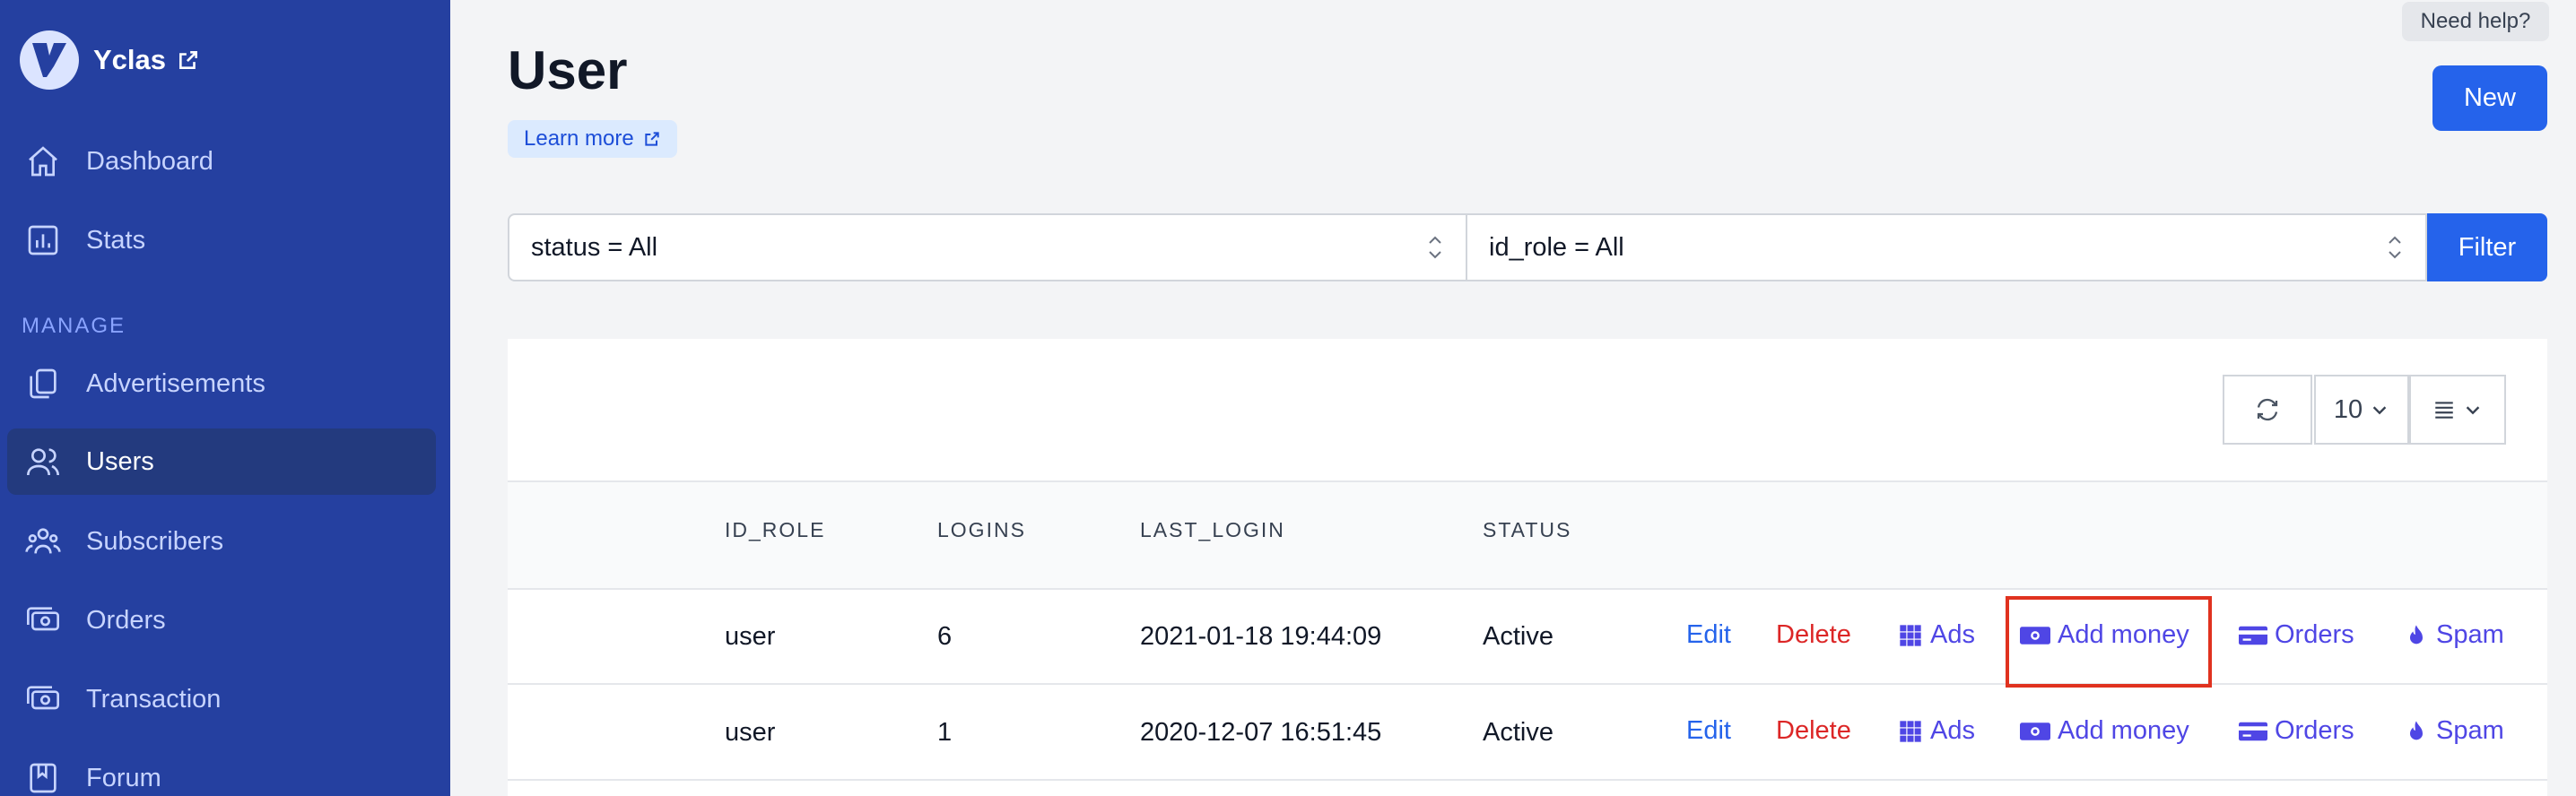 Image resolution: width=2576 pixels, height=796 pixels. What do you see at coordinates (74, 326) in the screenshot?
I see `section-label-manage: MANAGE` at bounding box center [74, 326].